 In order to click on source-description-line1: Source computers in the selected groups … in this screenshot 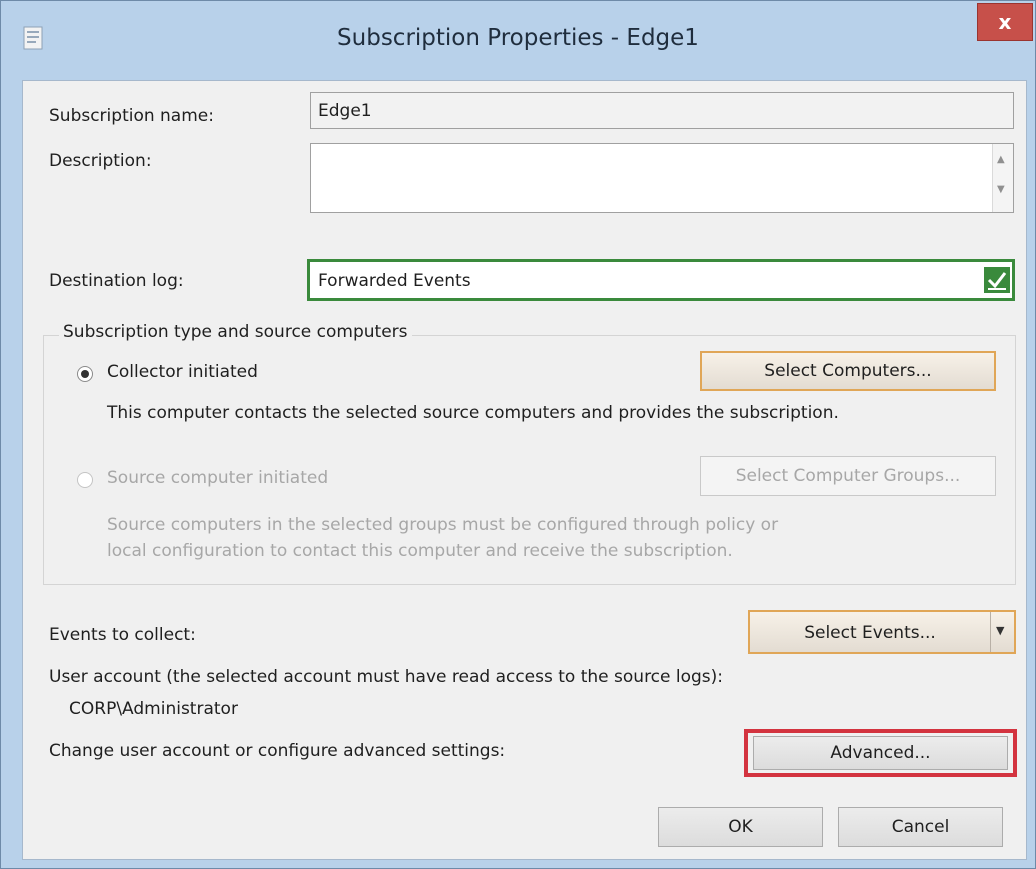, I will do `click(443, 525)`.